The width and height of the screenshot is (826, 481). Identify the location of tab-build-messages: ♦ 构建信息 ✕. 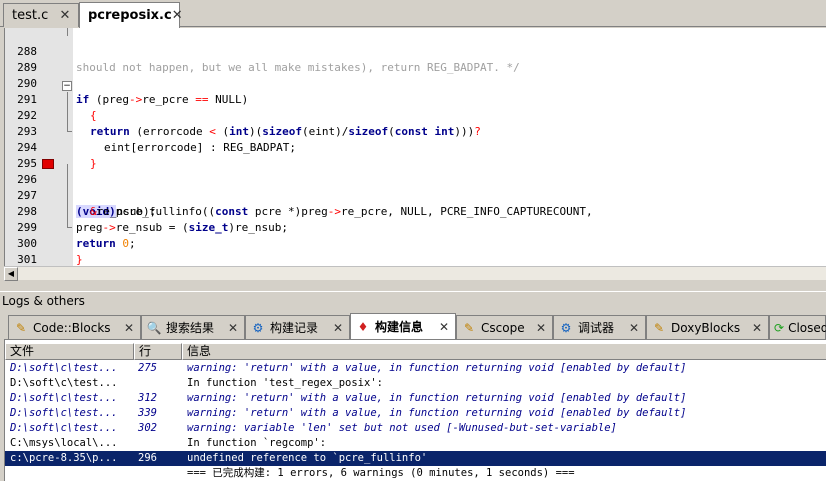
(403, 326).